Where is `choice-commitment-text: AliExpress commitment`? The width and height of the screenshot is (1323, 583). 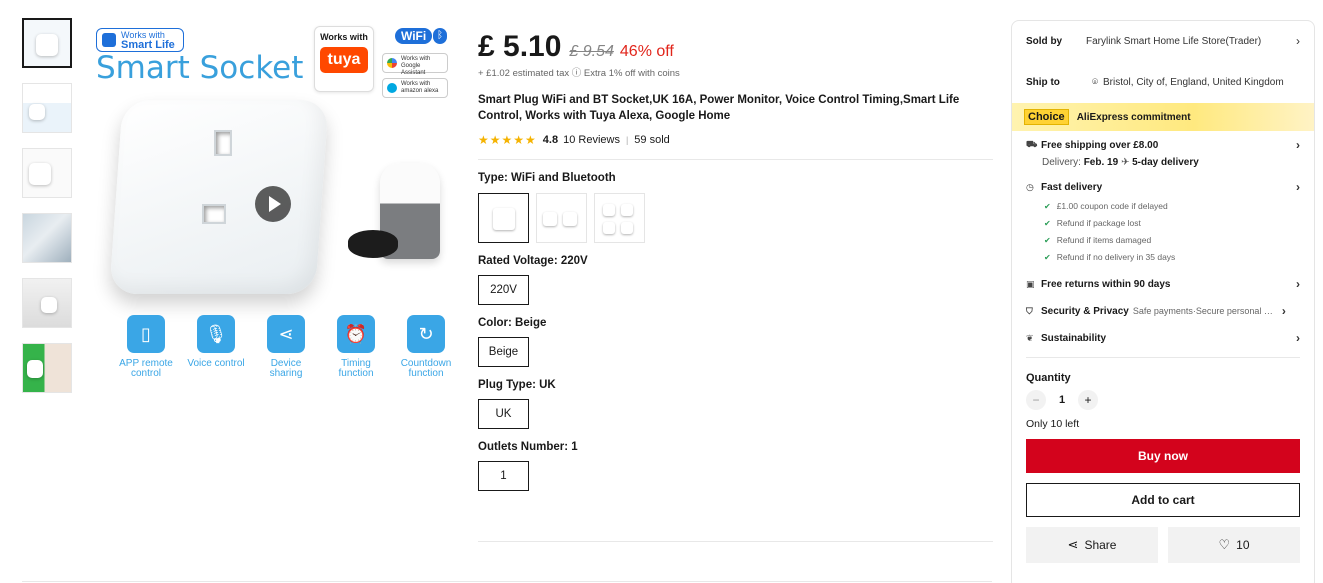 choice-commitment-text: AliExpress commitment is located at coordinates (1133, 117).